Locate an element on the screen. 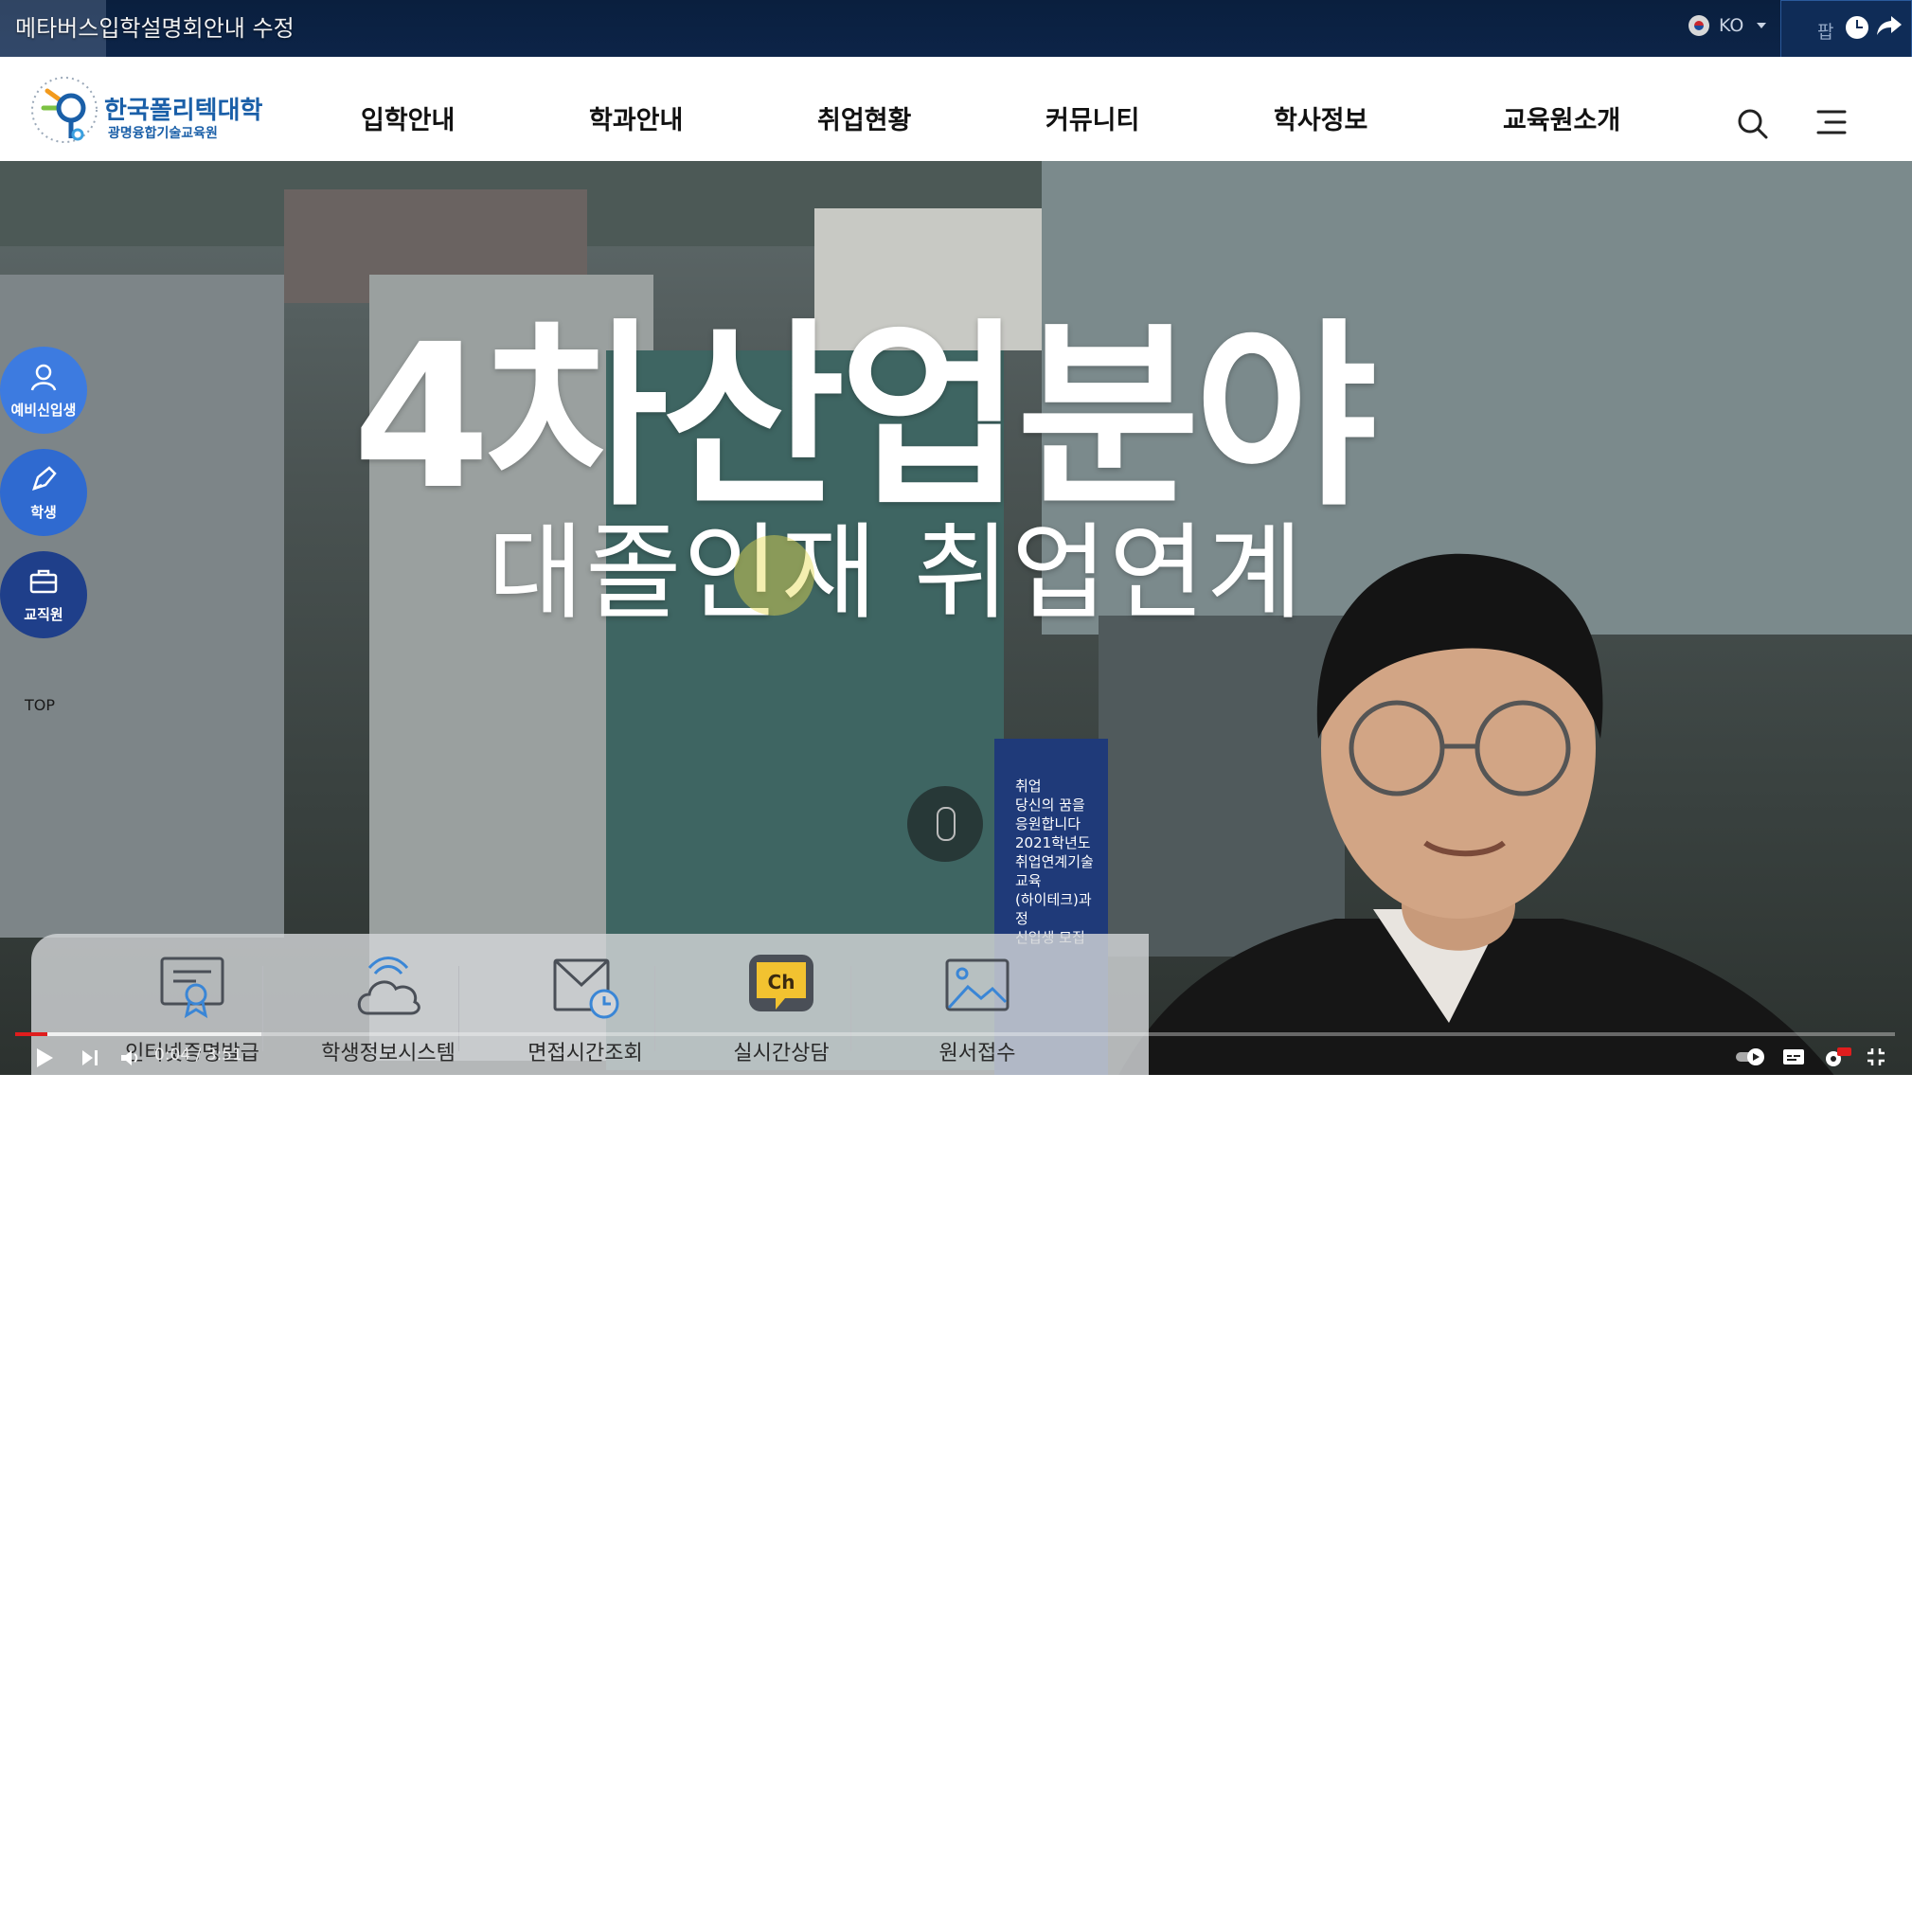  popup-button-label: 팝 is located at coordinates (1825, 32).